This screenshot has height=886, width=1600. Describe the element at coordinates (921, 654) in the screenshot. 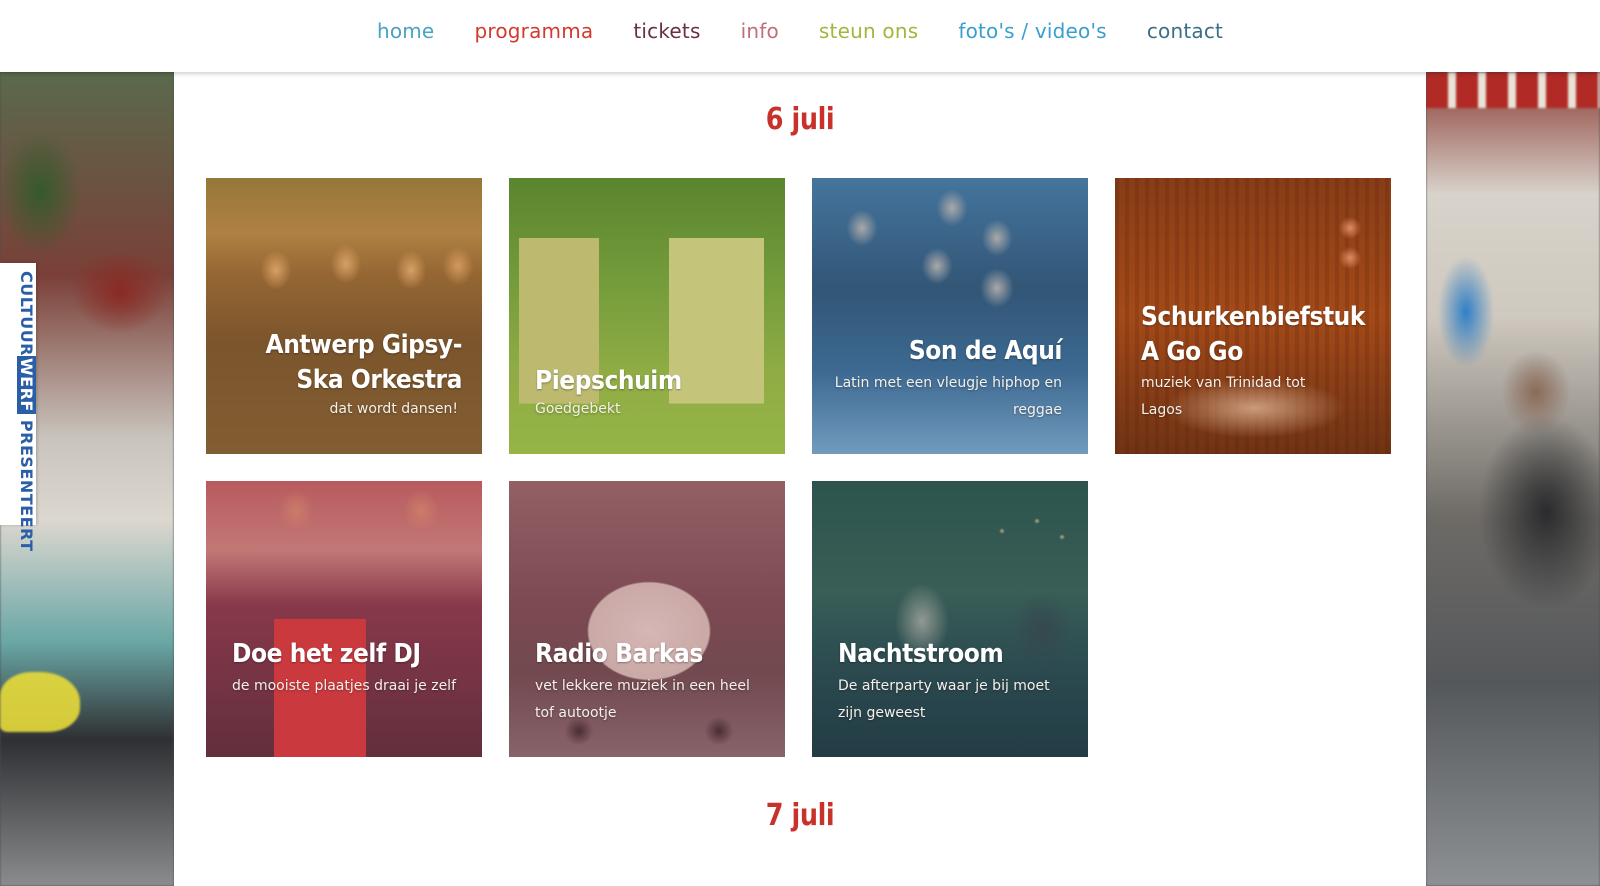

I see `card-title: Nachtstroom` at that location.